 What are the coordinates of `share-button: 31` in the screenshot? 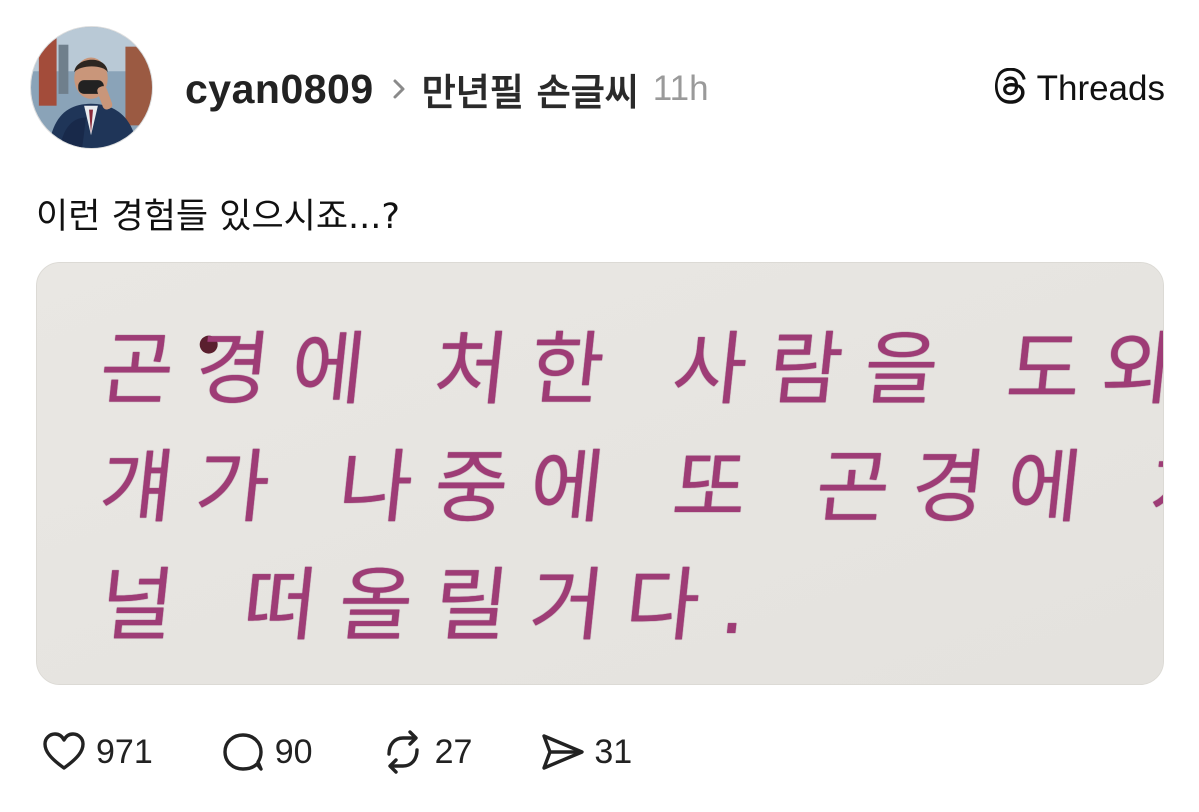 It's located at (585, 752).